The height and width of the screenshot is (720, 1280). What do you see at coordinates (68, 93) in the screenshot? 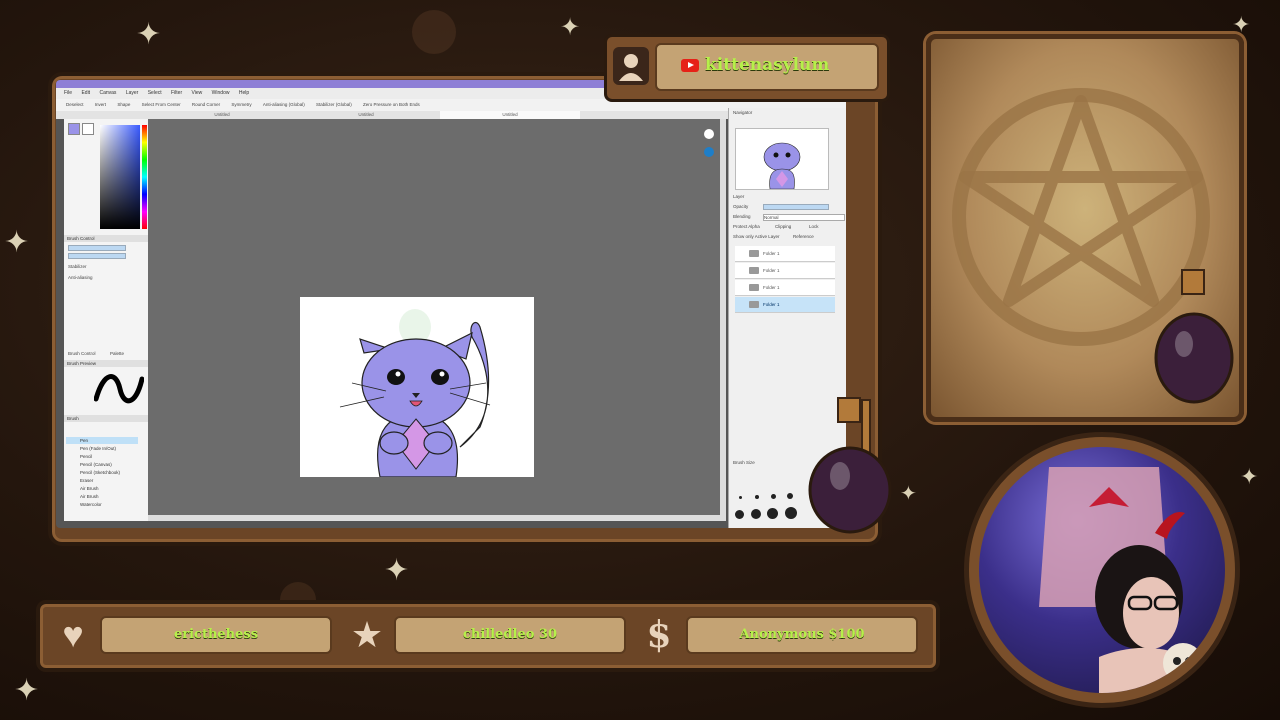
I see `menu-file: File` at bounding box center [68, 93].